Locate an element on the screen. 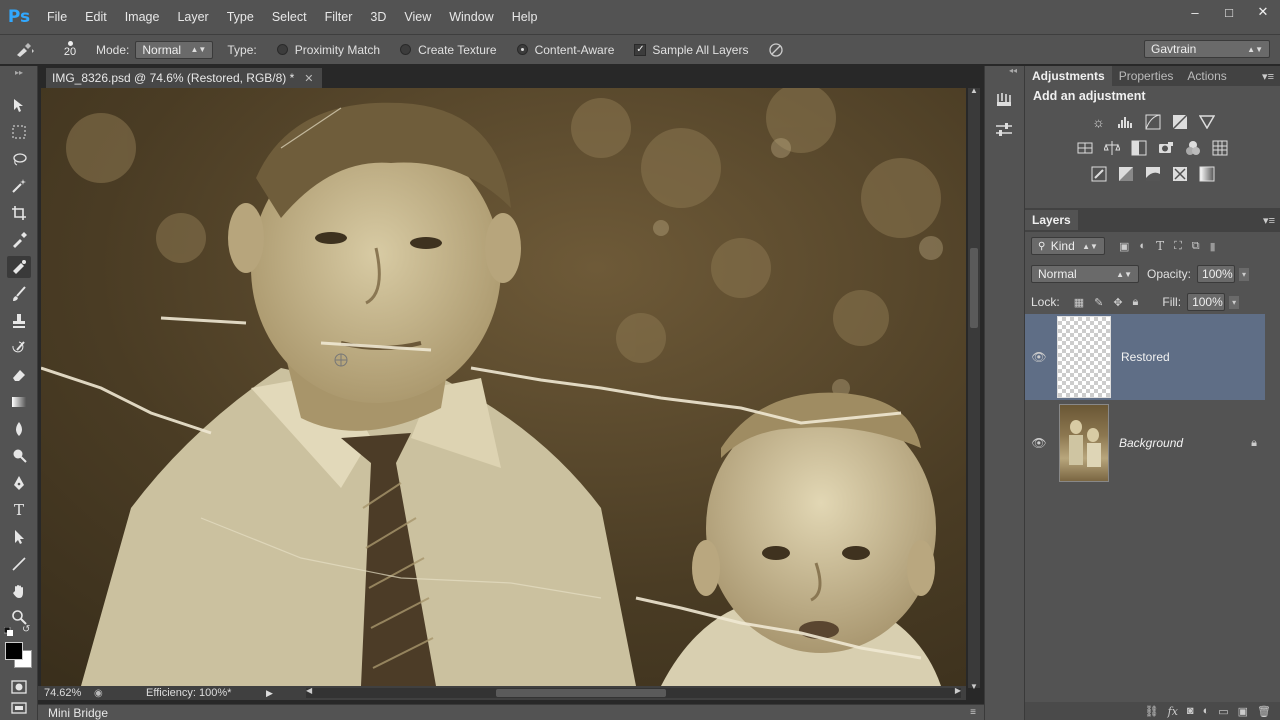  status-info-icon: ◉ is located at coordinates (102, 693).